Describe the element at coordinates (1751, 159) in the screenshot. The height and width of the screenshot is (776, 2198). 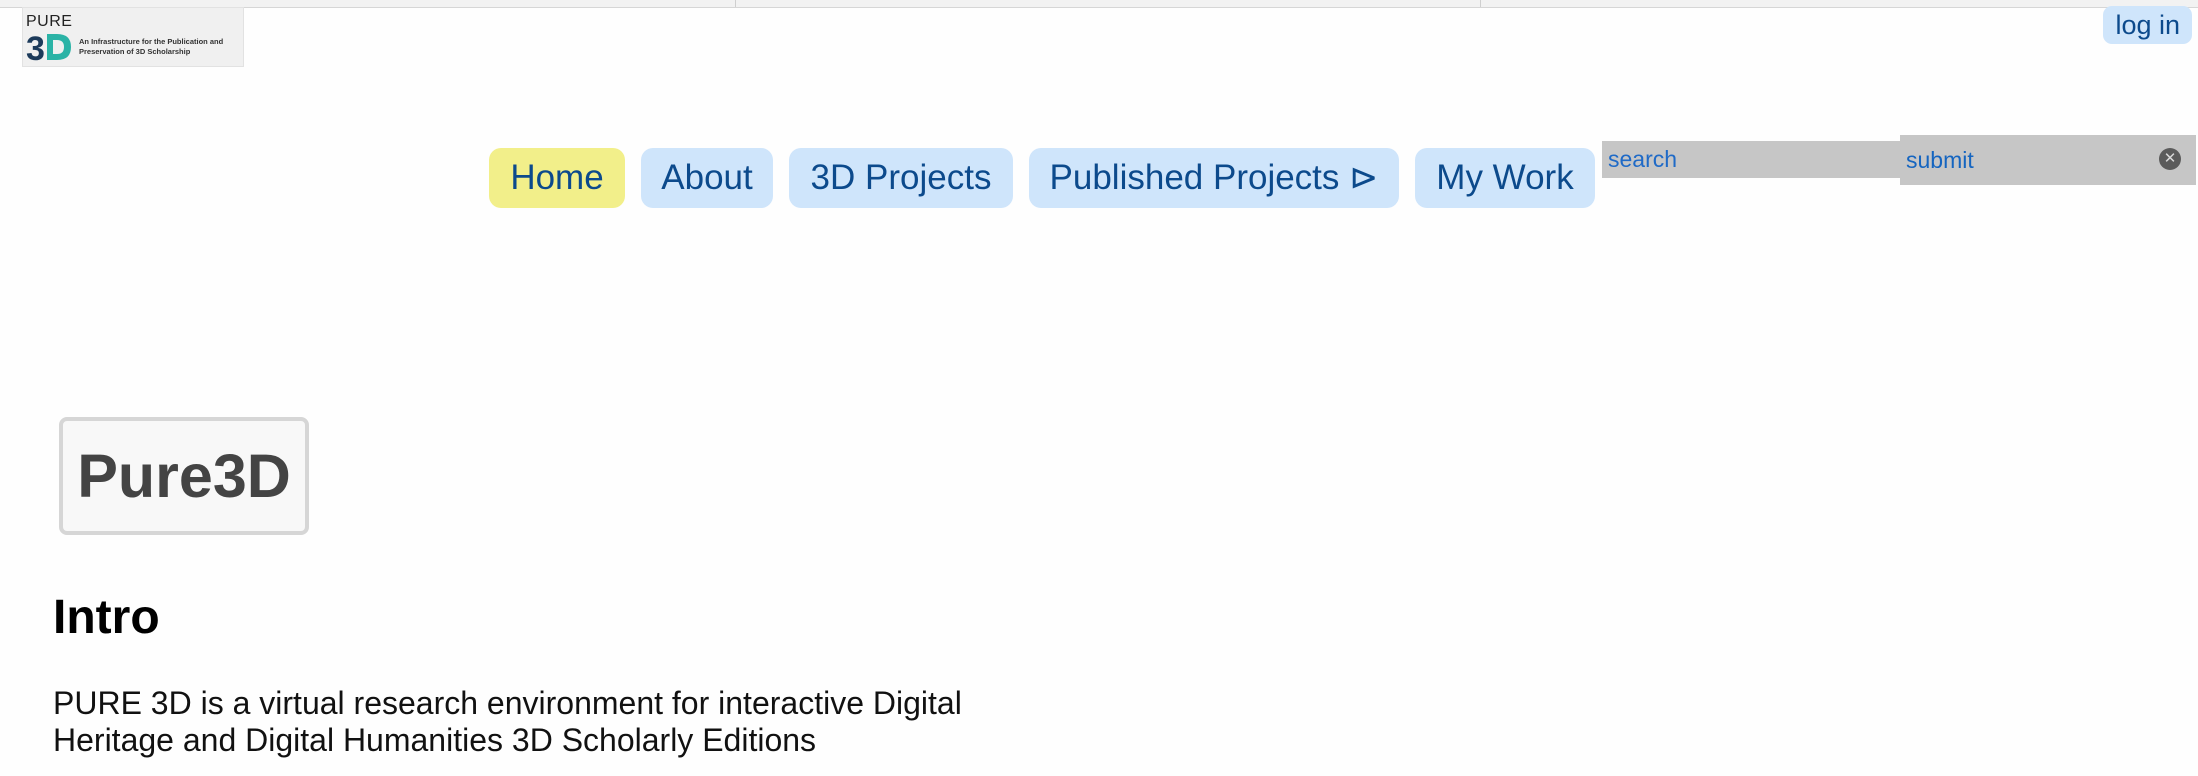
I see `search-input` at that location.